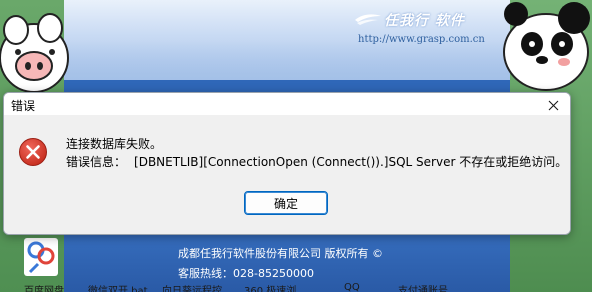  I want to click on dialog-title: 错误, so click(23, 106).